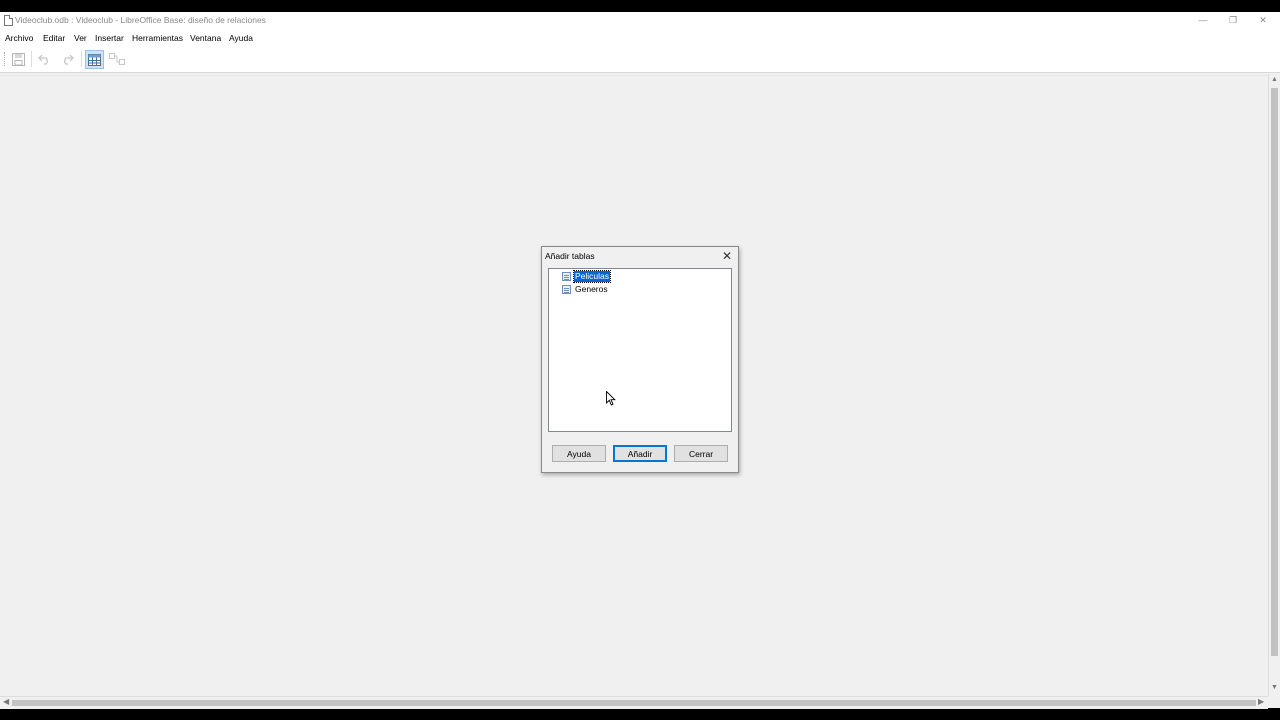  I want to click on tables-list: Peliculas Generos, so click(640, 350).